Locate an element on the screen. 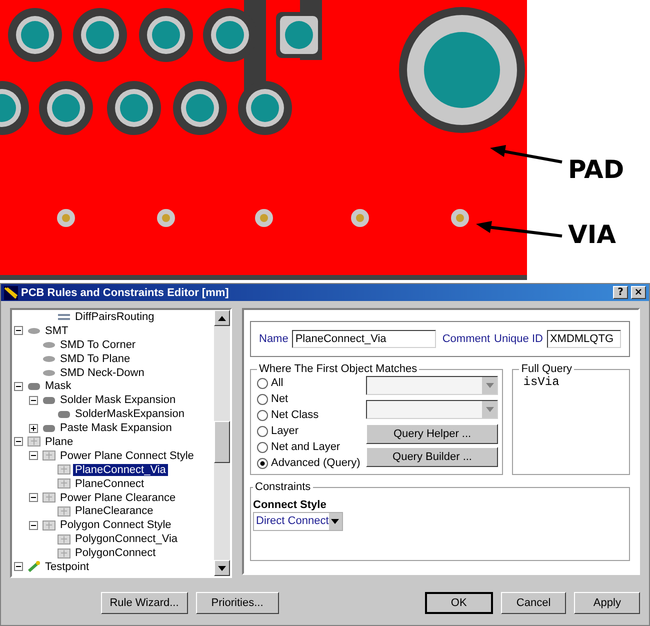  tree-item: SMD To Corner is located at coordinates (98, 344).